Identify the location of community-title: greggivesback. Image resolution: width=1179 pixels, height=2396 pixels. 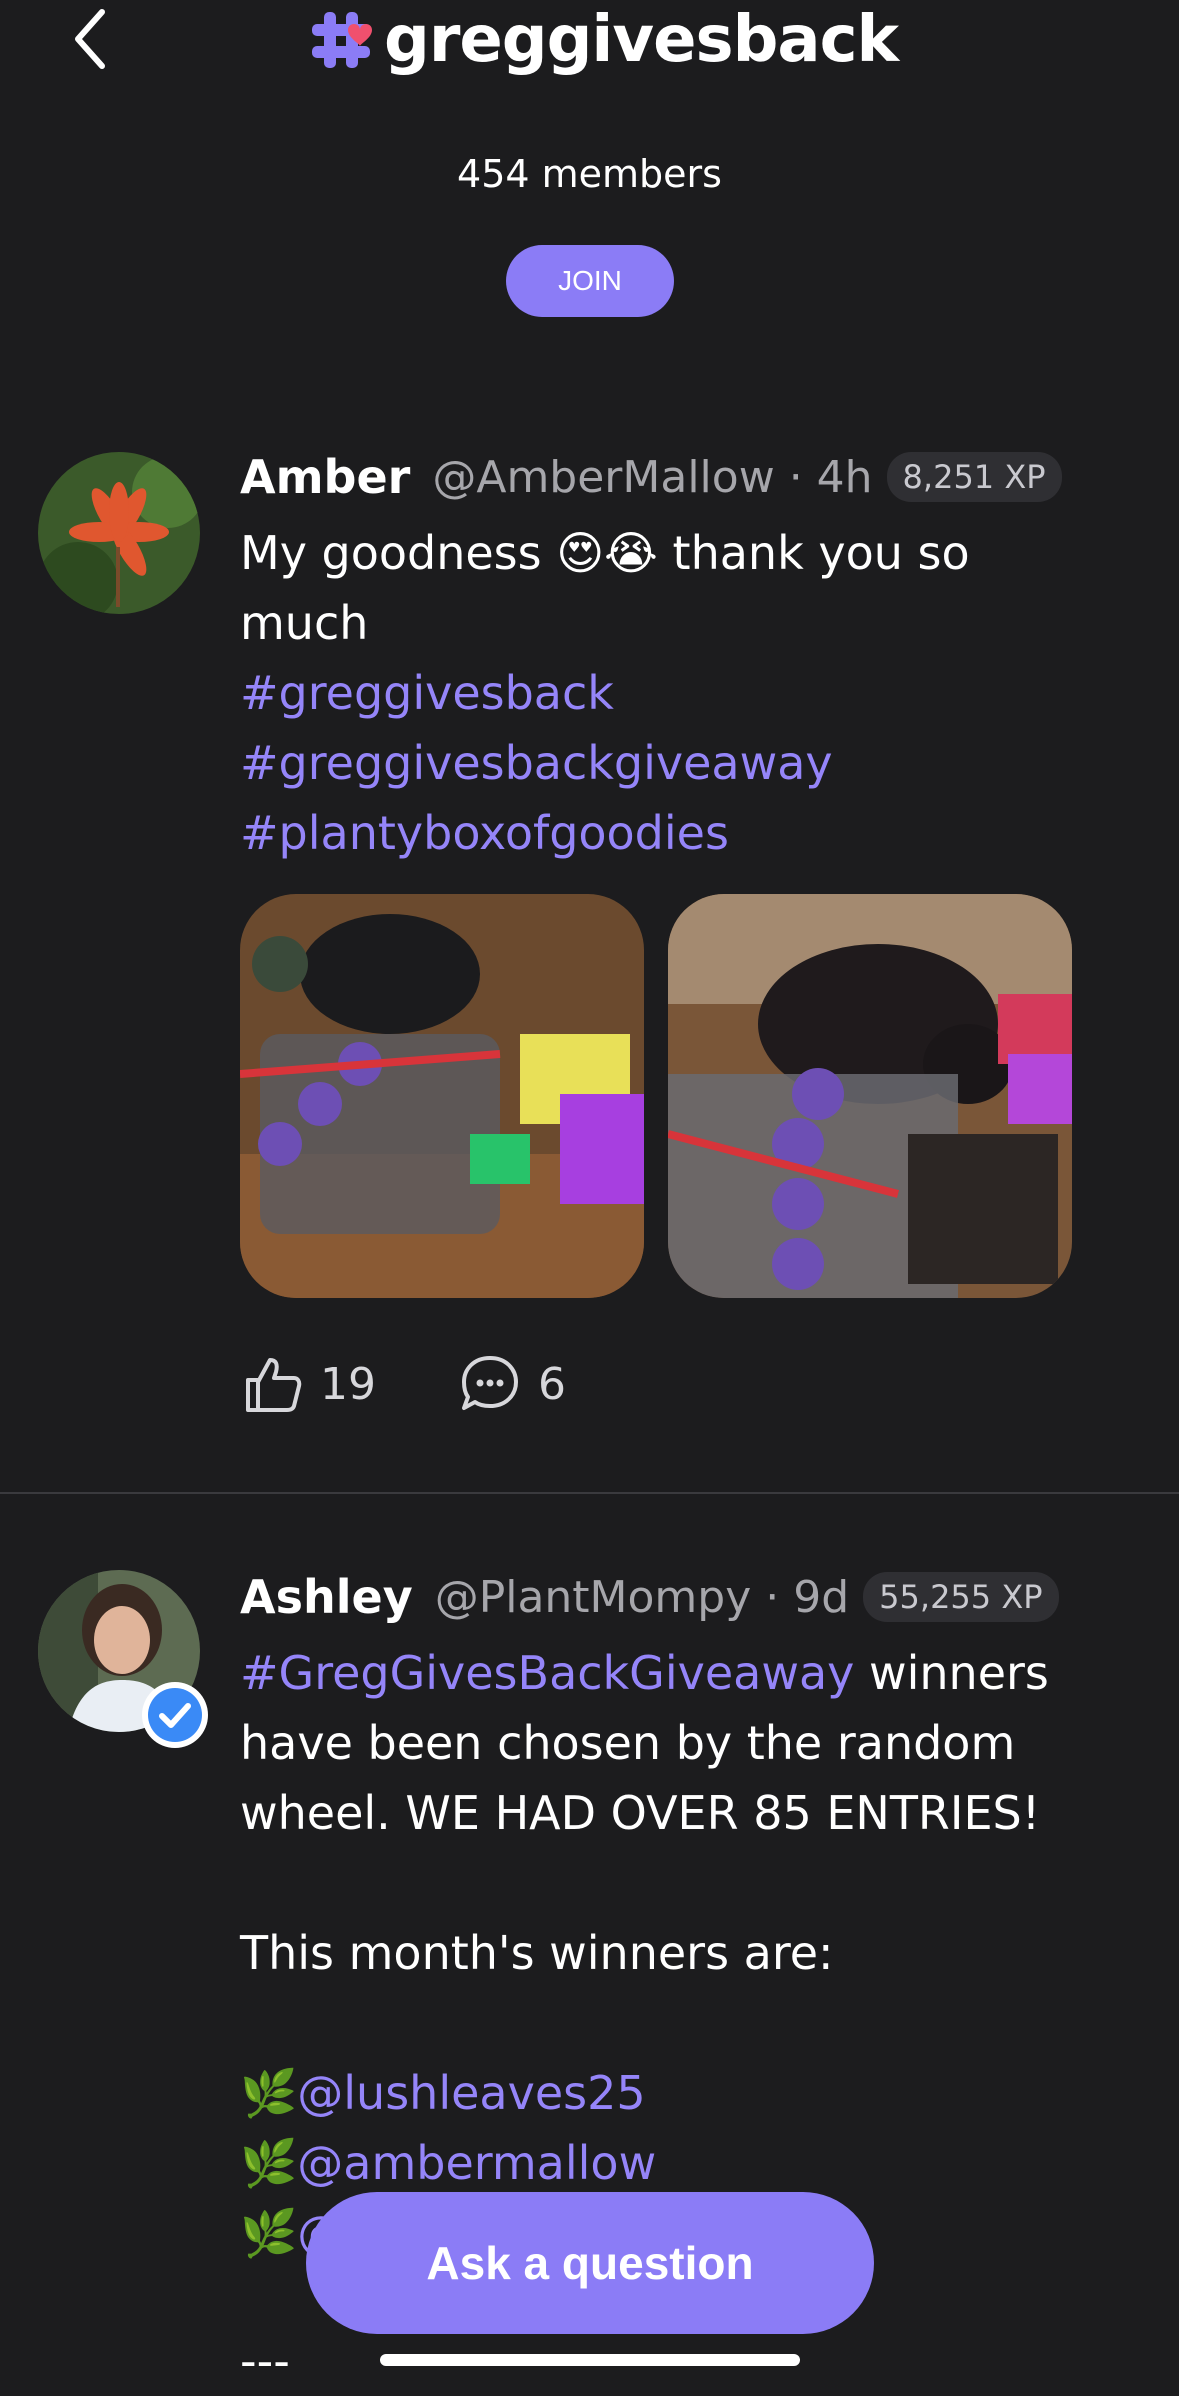
(641, 40).